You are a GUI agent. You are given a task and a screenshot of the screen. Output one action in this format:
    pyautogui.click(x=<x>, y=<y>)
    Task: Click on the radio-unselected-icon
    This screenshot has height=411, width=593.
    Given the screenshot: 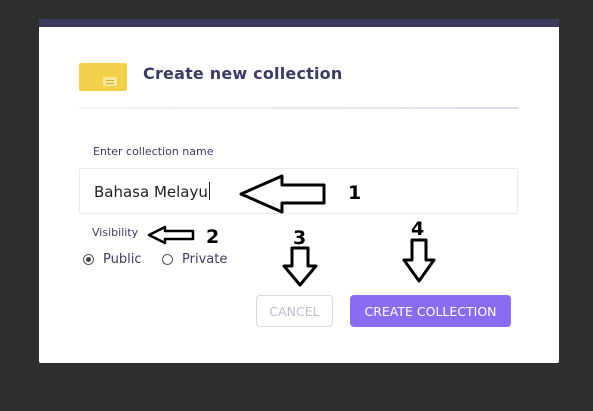 What is the action you would take?
    pyautogui.click(x=167, y=259)
    